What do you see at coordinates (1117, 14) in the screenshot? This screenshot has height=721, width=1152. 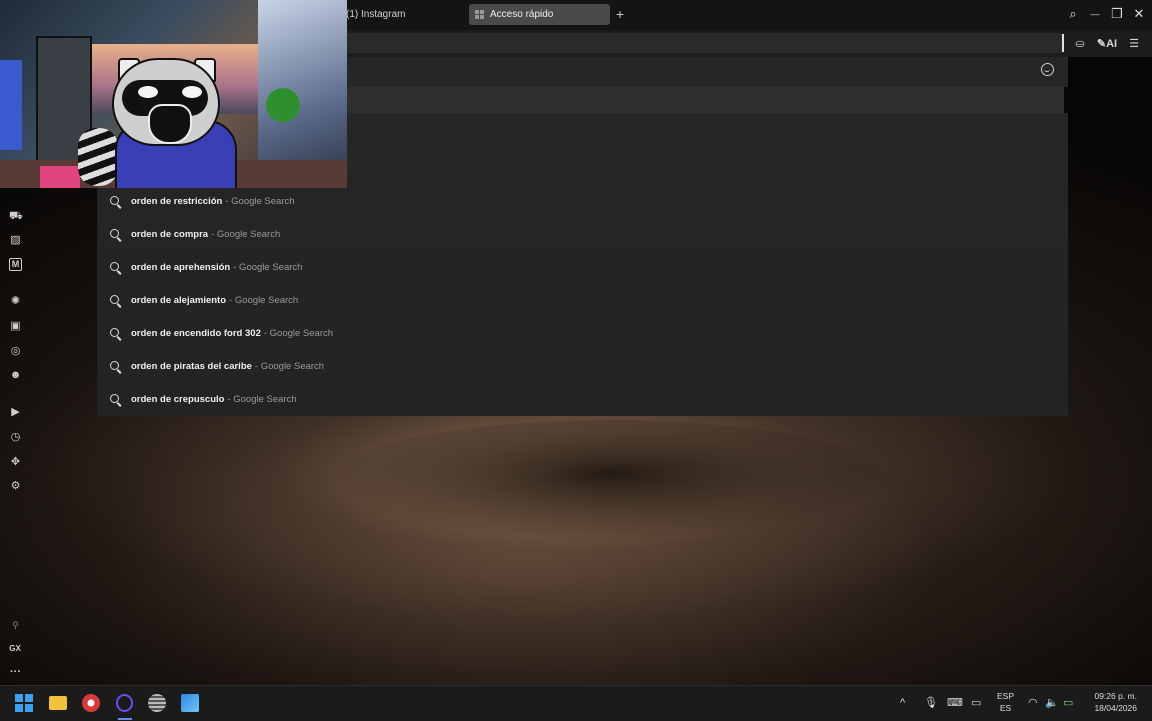 I see `maximize-button: ❐` at bounding box center [1117, 14].